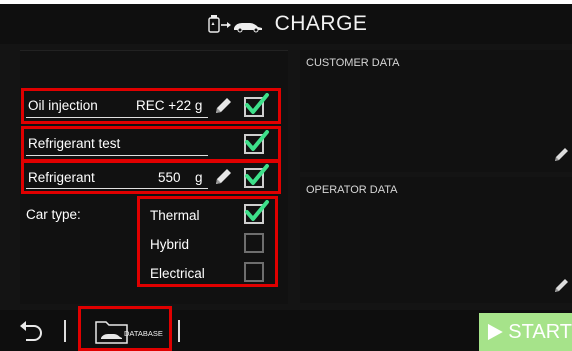  I want to click on car-type-thermal-checkbox, so click(256, 212).